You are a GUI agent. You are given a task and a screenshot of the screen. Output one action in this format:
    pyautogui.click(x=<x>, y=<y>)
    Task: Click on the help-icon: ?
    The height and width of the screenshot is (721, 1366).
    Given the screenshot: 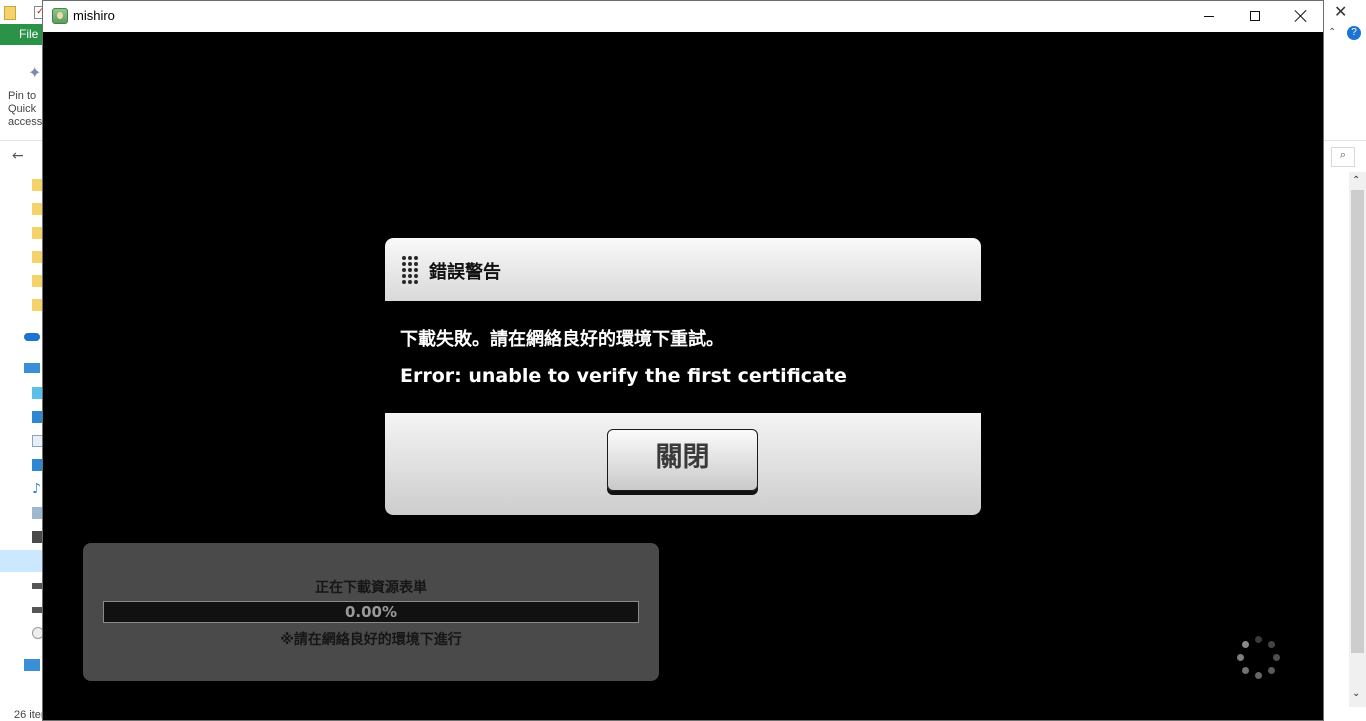 What is the action you would take?
    pyautogui.click(x=1354, y=33)
    